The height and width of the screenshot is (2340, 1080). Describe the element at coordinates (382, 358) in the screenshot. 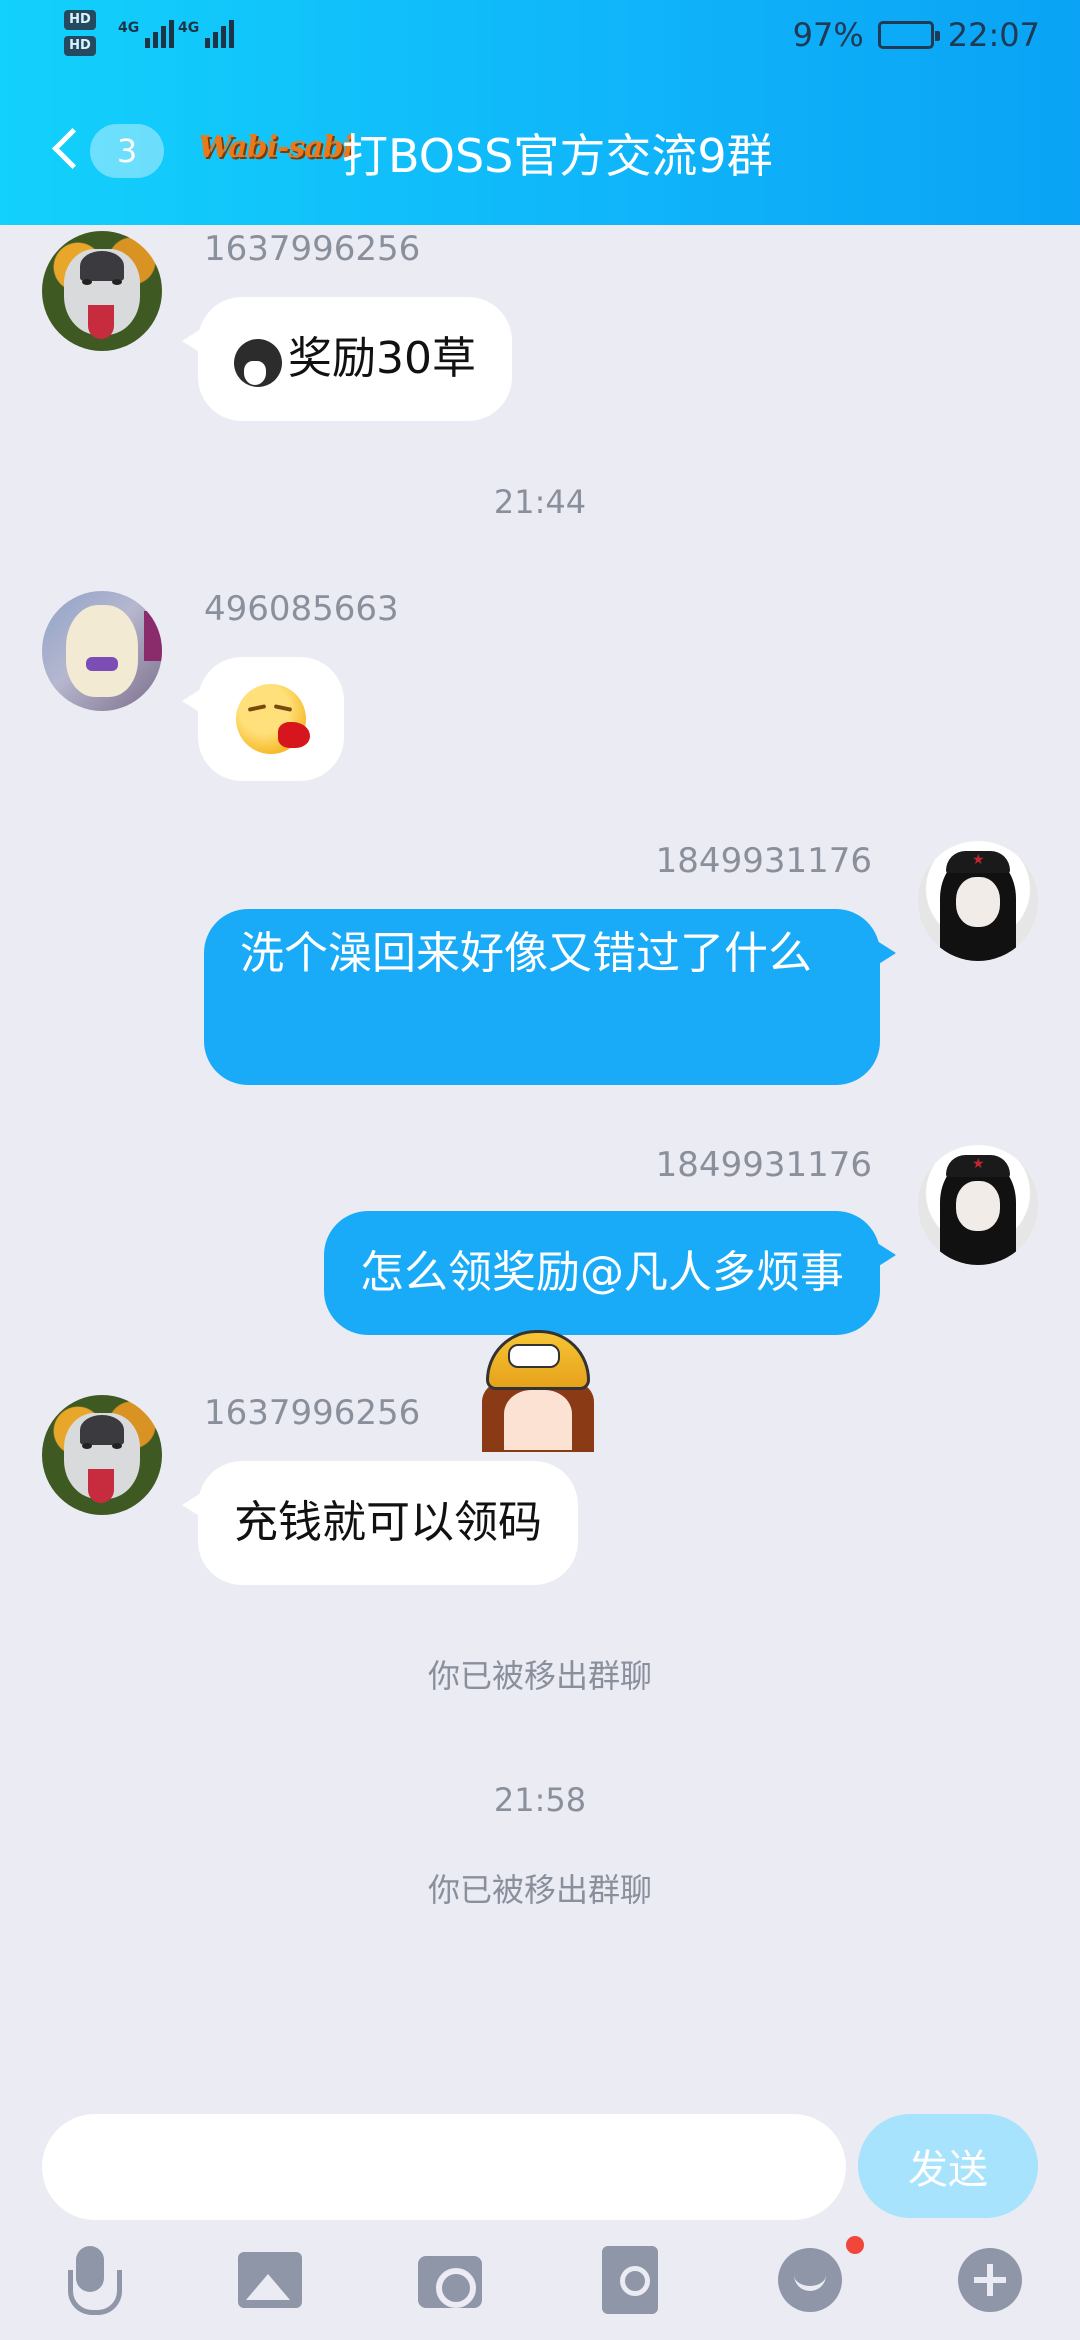

I see `message-text: 奖励30草` at that location.